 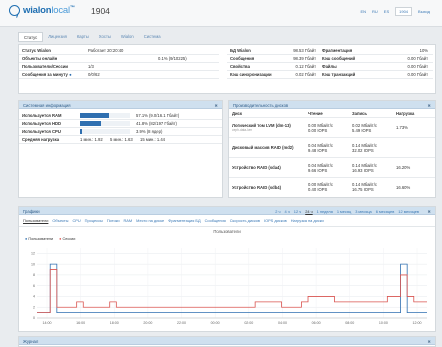 What do you see at coordinates (363, 189) in the screenshot?
I see `disk-write-iops: 16.75 IOPS` at bounding box center [363, 189].